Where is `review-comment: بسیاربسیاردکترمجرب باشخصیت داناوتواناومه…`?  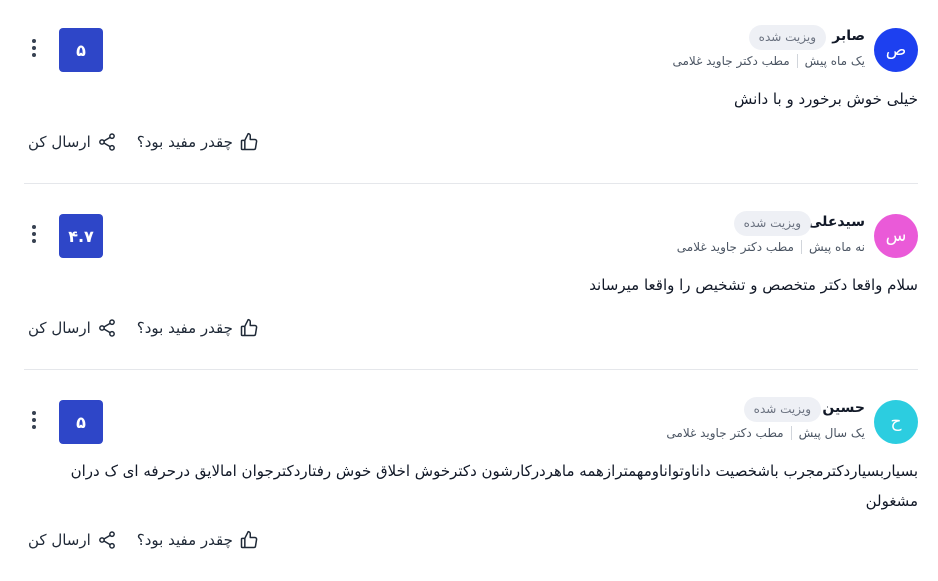
review-comment: بسیاربسیاردکترمجرب باشخصیت داناوتواناومه… is located at coordinates (494, 486).